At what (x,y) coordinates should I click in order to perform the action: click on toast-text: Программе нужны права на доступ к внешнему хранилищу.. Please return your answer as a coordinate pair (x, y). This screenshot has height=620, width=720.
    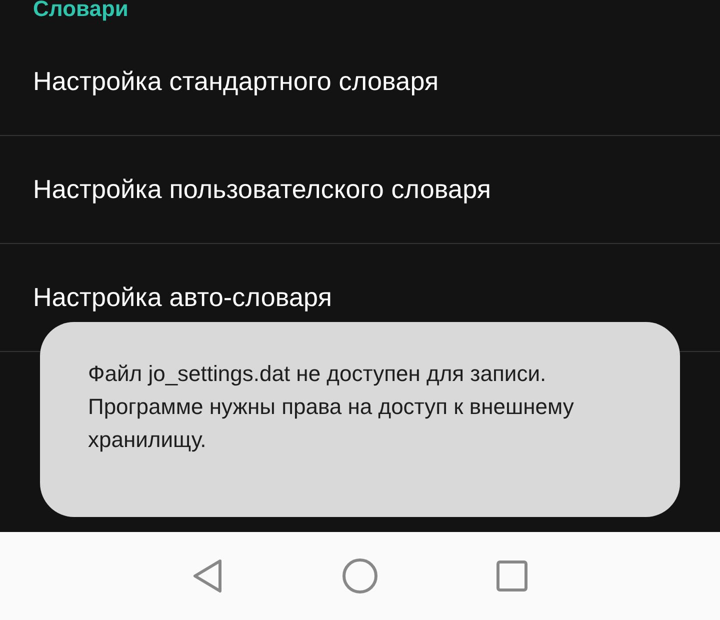
    Looking at the image, I should click on (331, 423).